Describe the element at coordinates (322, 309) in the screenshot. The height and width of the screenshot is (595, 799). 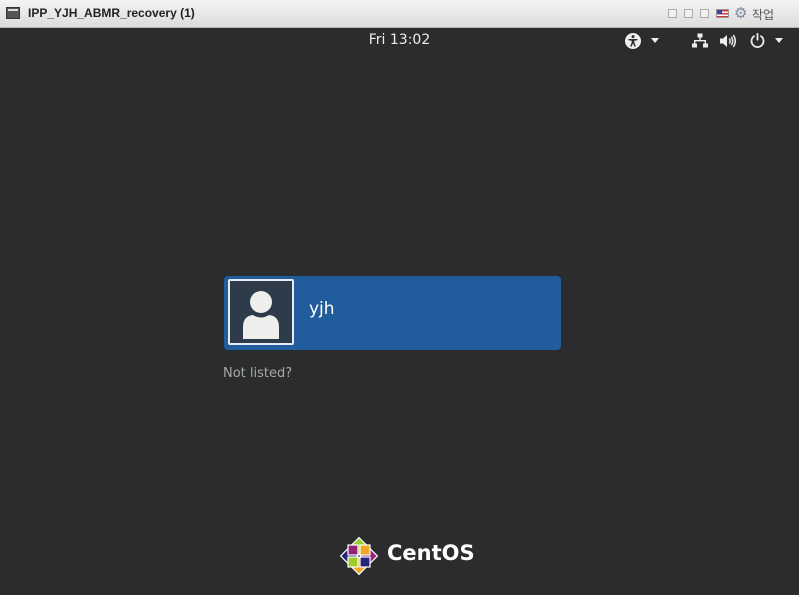
I see `username-label: yjh` at that location.